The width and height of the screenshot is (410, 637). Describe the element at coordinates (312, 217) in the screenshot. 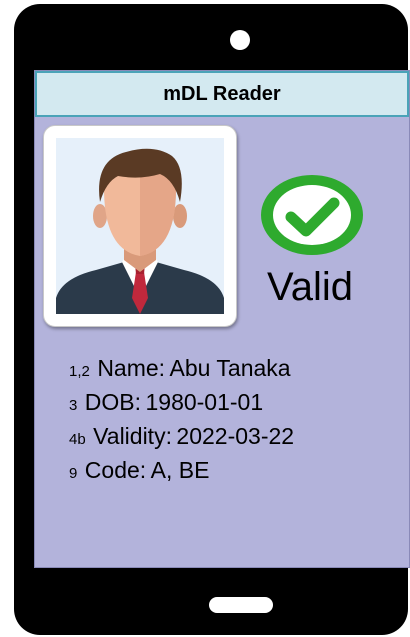

I see `check-circle-icon` at that location.